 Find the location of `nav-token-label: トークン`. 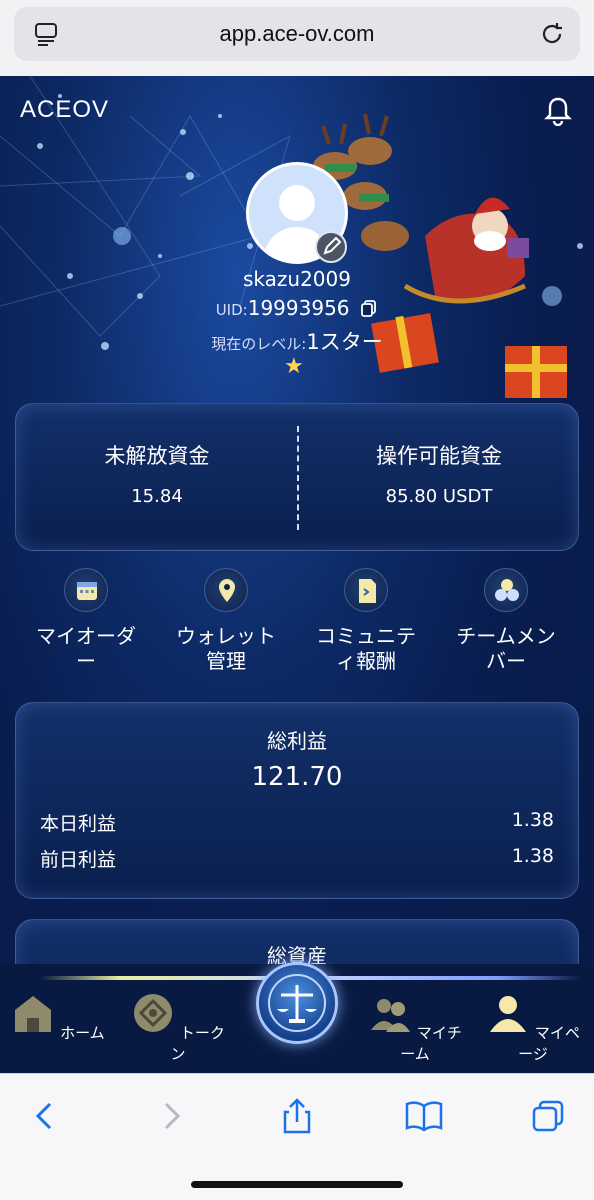

nav-token-label: トークン is located at coordinates (197, 1043).